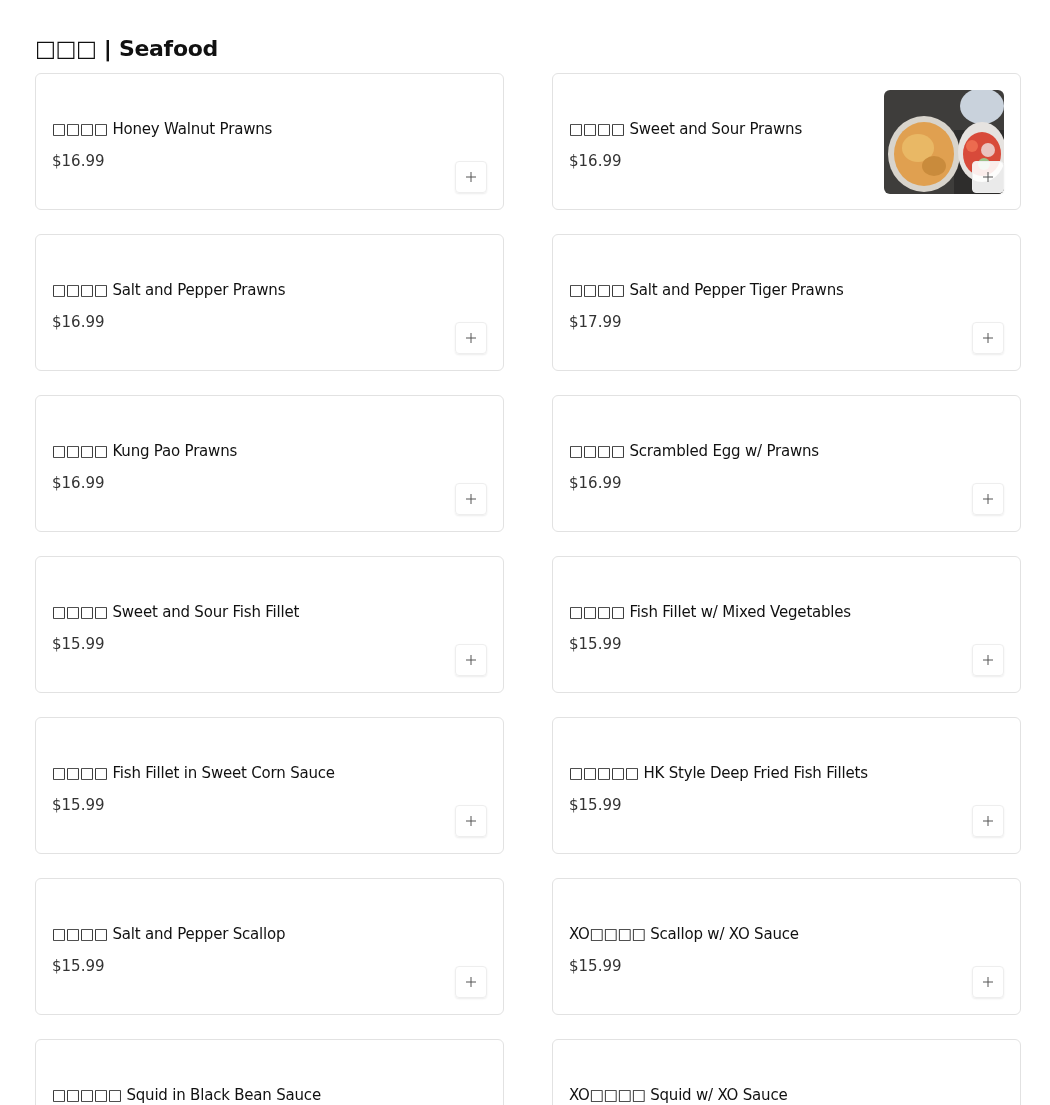  I want to click on item-name: XO□□□□ Squid w/ XO Sauce, so click(679, 1095).